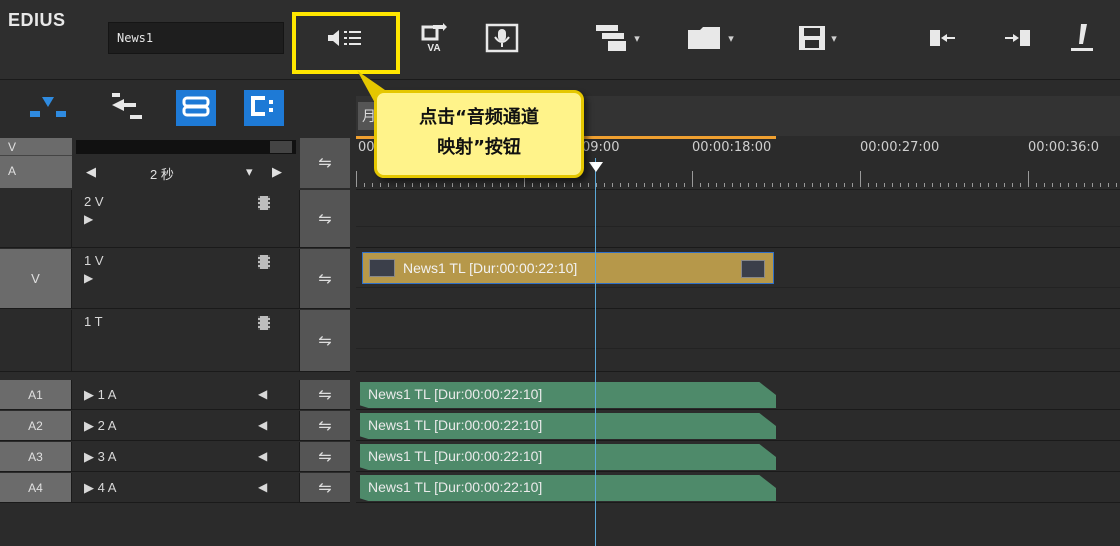  Describe the element at coordinates (281, 147) in the screenshot. I see `timeline-scroll-thumb` at that location.